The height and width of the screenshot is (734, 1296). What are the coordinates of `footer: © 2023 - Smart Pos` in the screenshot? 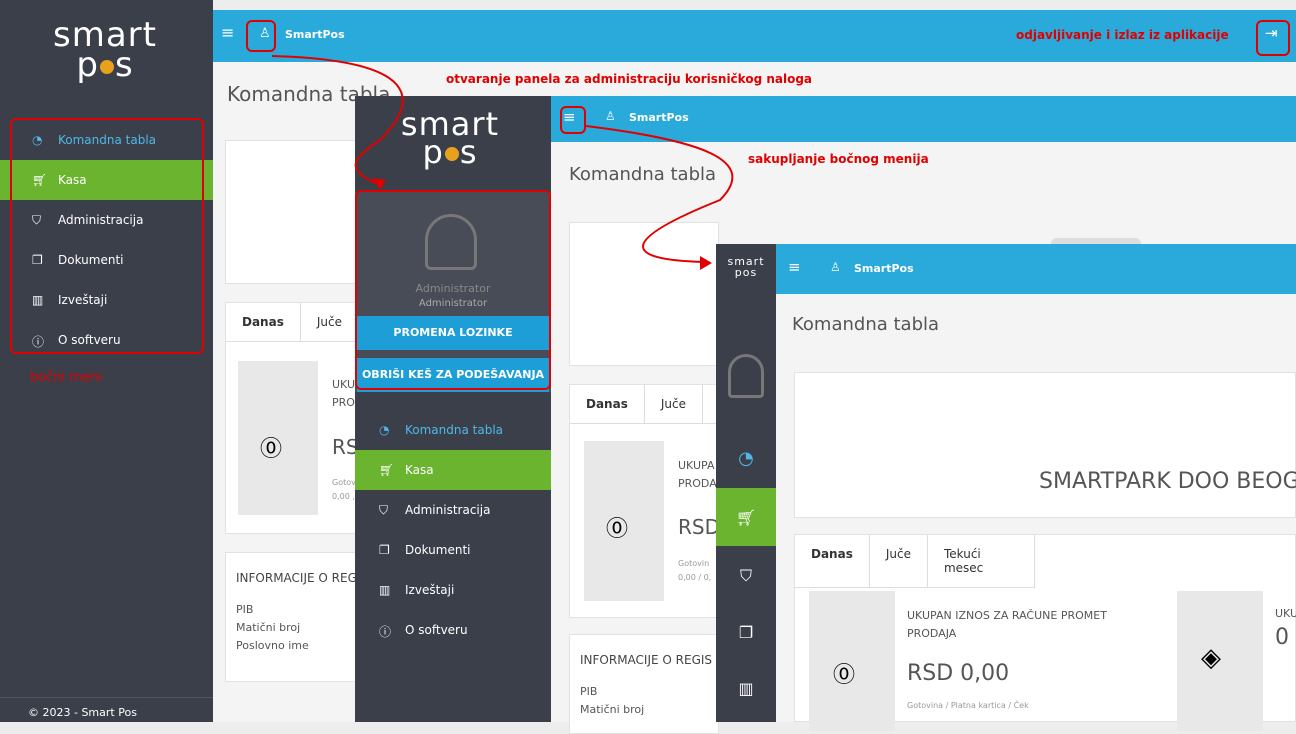 It's located at (106, 712).